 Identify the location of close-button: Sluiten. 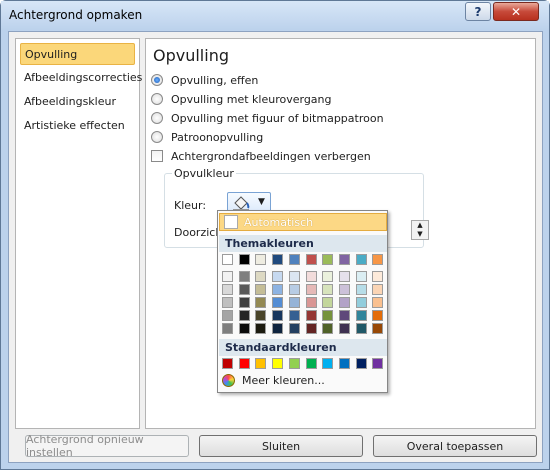
(281, 446).